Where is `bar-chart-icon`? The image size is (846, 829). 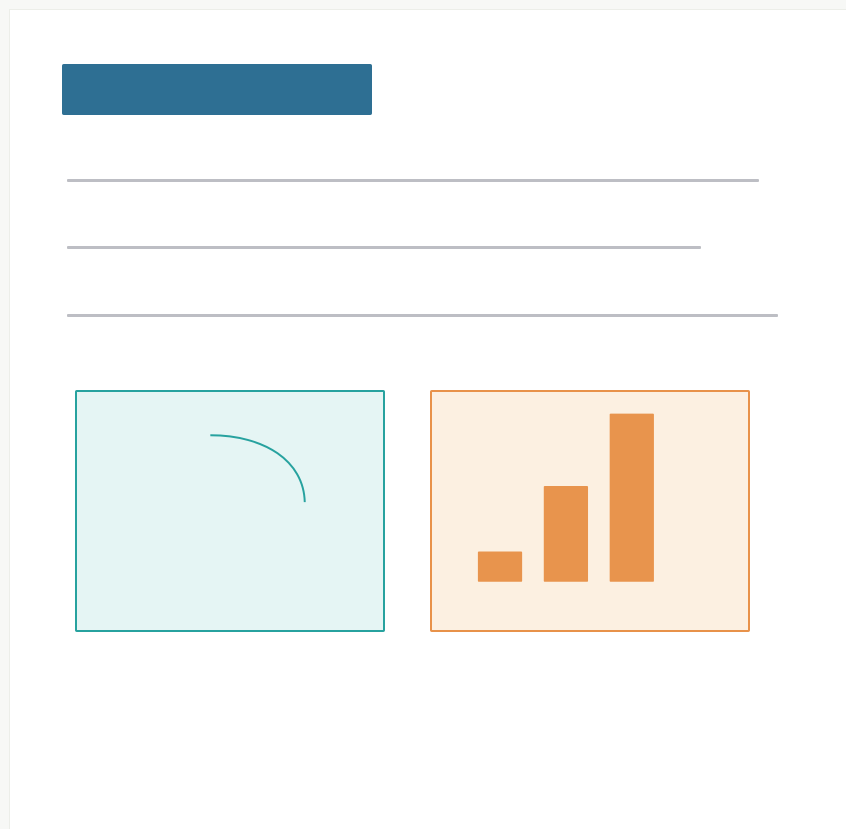
bar-chart-icon is located at coordinates (565, 497).